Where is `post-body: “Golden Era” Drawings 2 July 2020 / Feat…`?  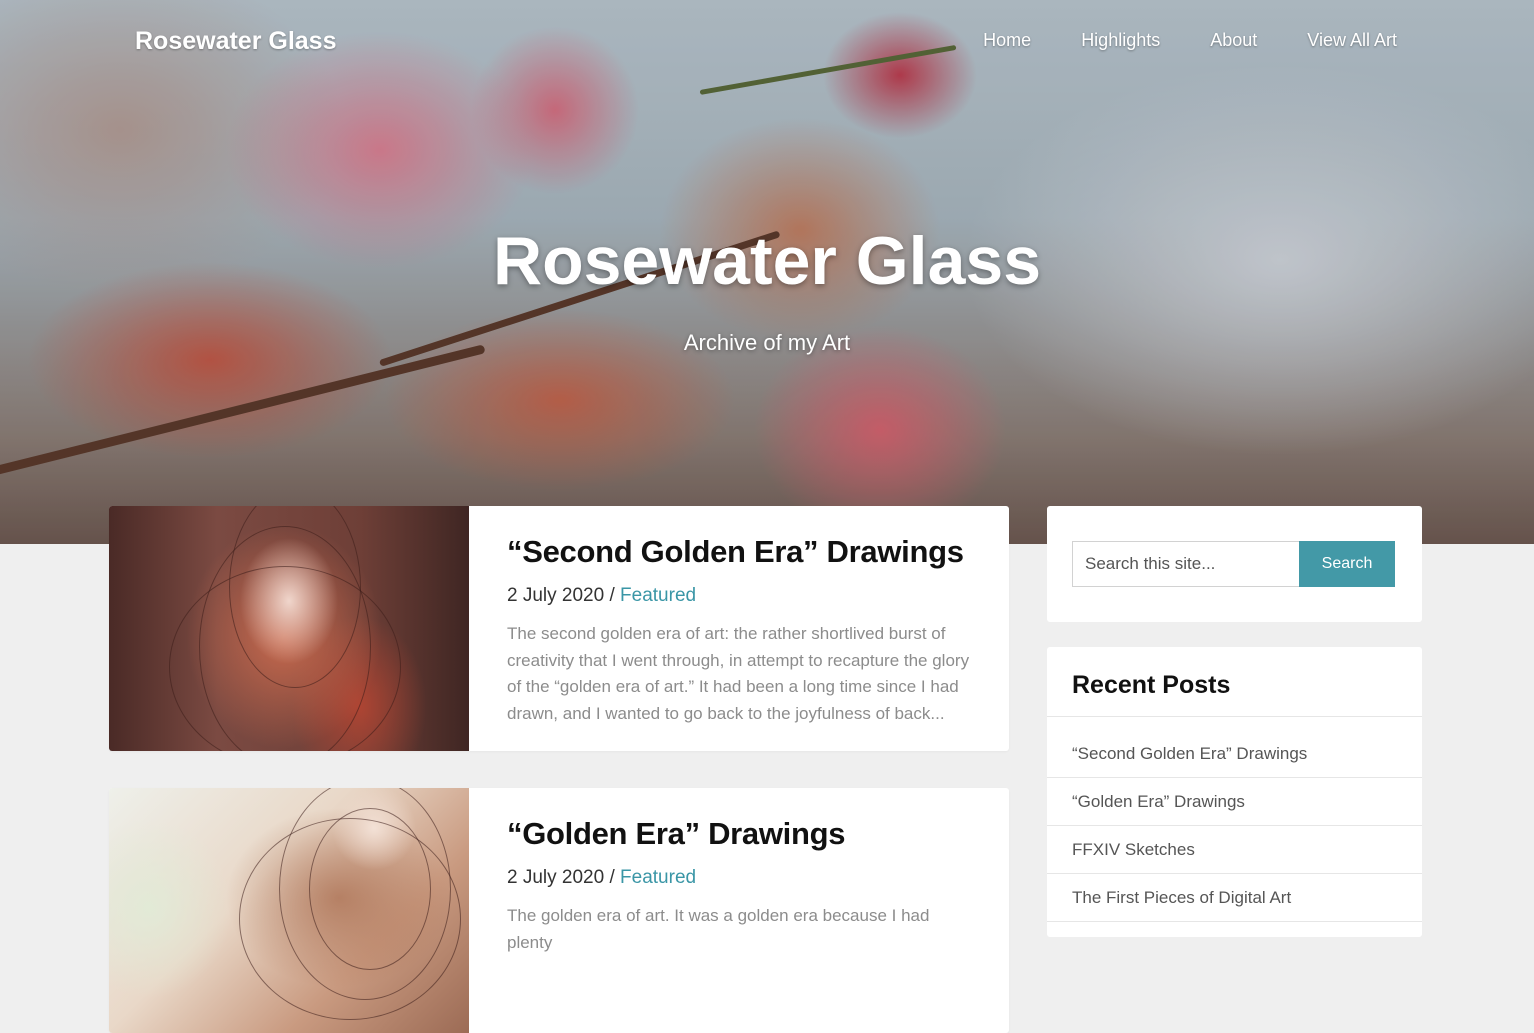 post-body: “Golden Era” Drawings 2 July 2020 / Feat… is located at coordinates (742, 894).